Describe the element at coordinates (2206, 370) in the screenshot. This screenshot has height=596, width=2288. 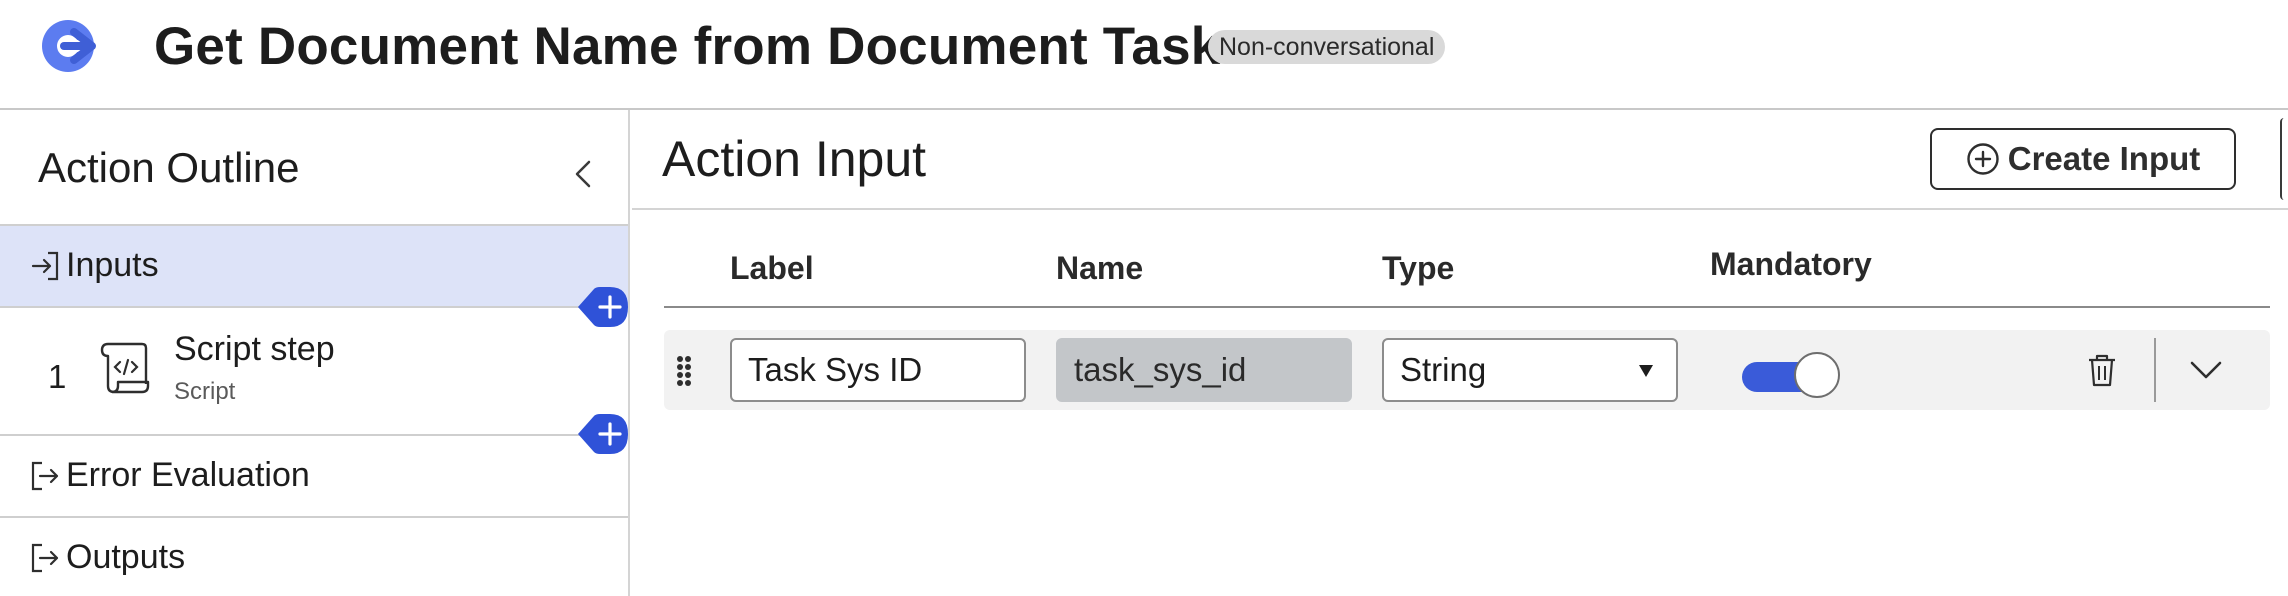
I see `chevron-down-icon` at that location.